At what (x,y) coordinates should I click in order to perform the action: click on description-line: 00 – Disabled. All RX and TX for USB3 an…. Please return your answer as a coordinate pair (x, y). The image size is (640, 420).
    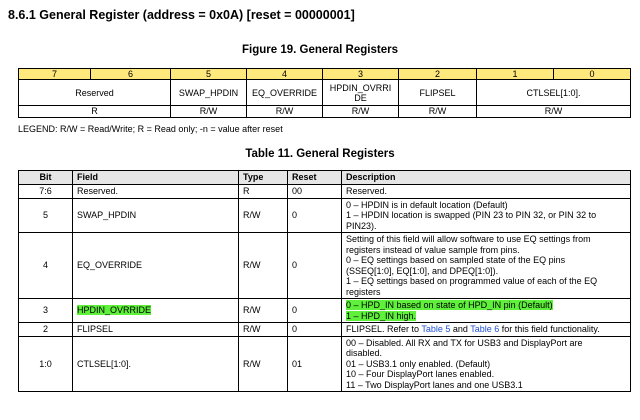
    Looking at the image, I should click on (464, 342).